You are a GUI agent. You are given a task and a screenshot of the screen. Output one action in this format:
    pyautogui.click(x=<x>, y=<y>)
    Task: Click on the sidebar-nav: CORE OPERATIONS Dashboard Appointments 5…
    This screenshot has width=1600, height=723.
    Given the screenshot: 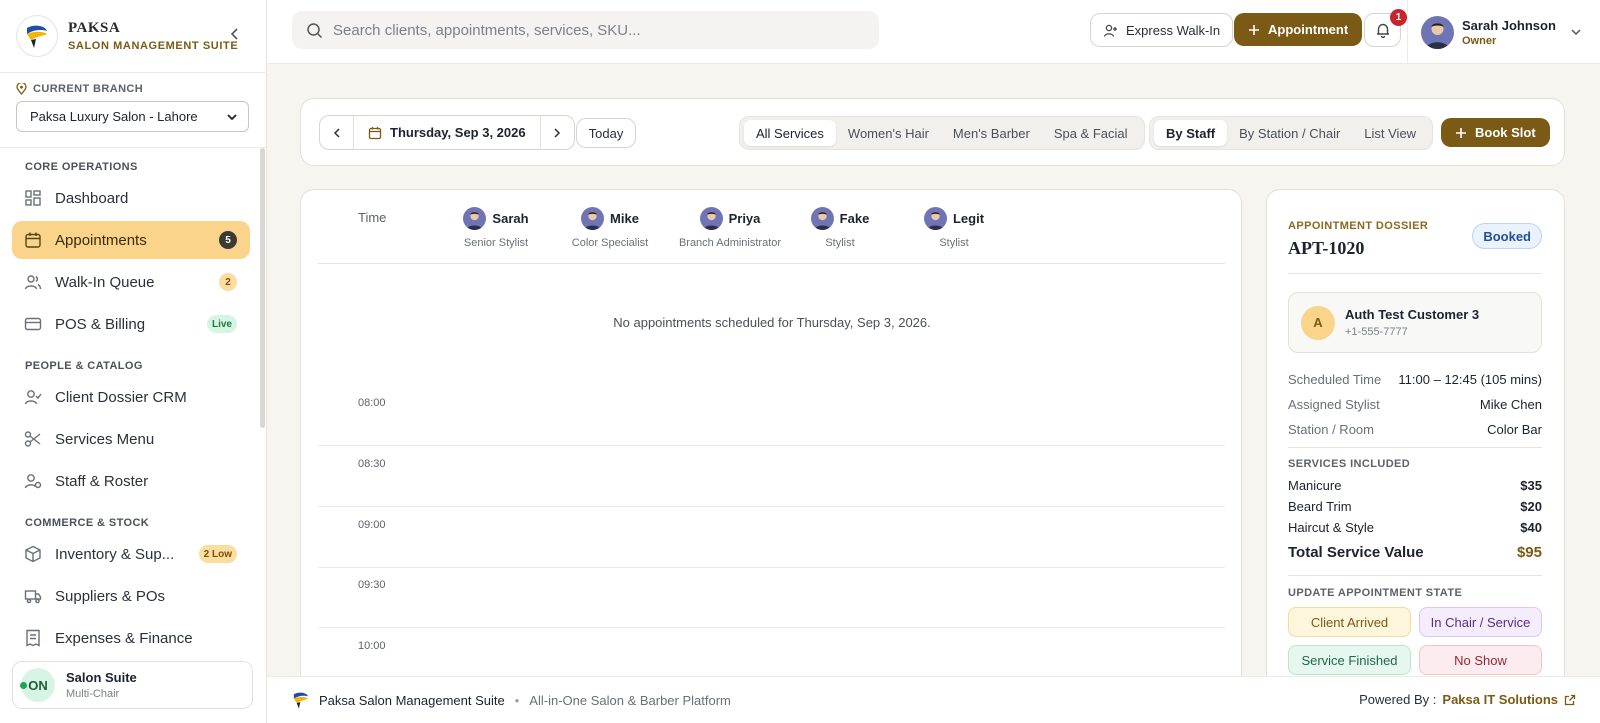 What is the action you would take?
    pyautogui.click(x=131, y=398)
    